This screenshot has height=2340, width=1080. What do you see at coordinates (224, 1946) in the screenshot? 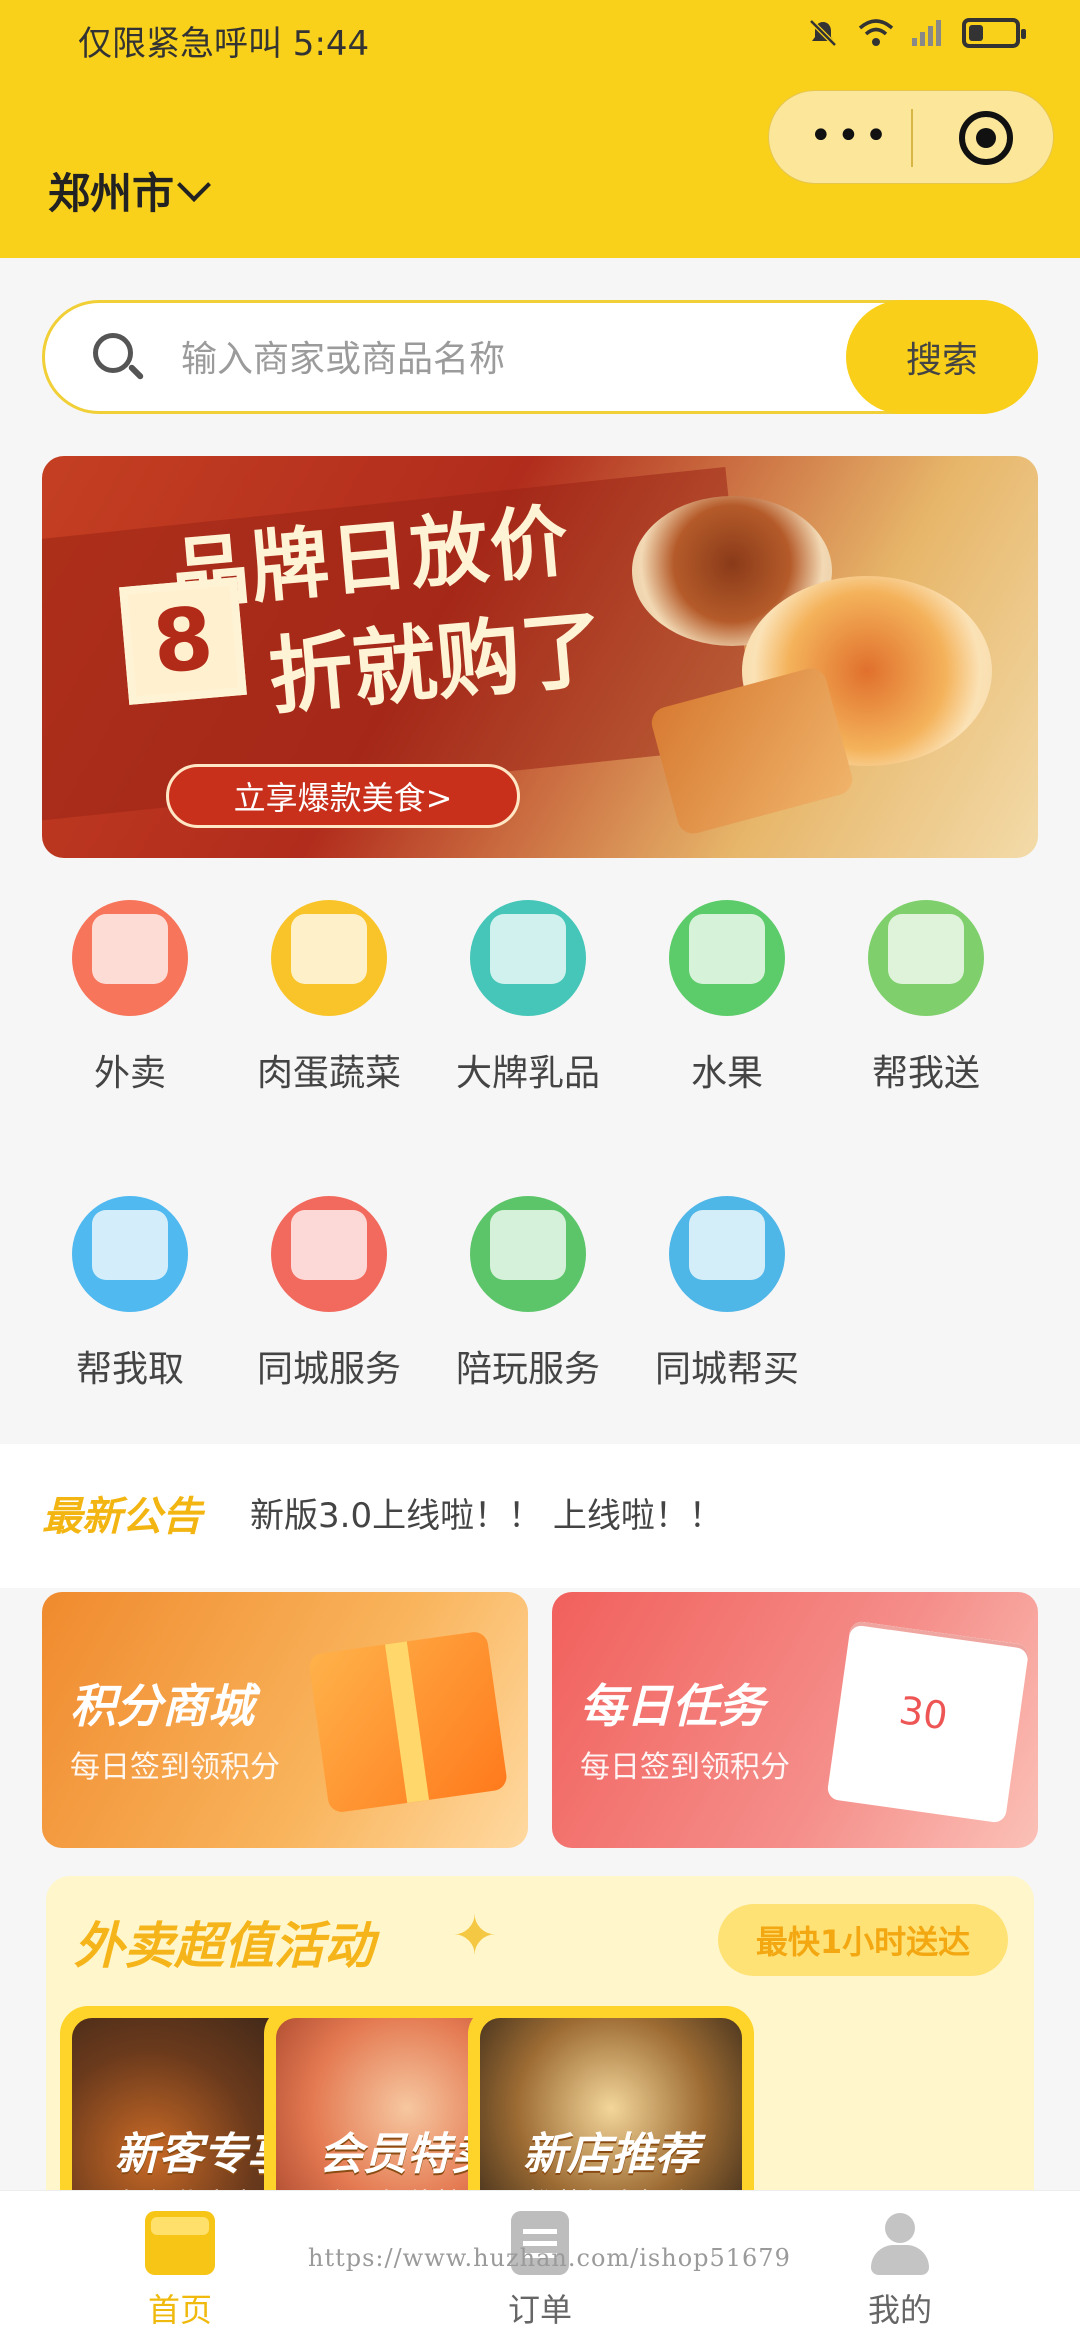
I see `activity-title: 外卖超值活动` at bounding box center [224, 1946].